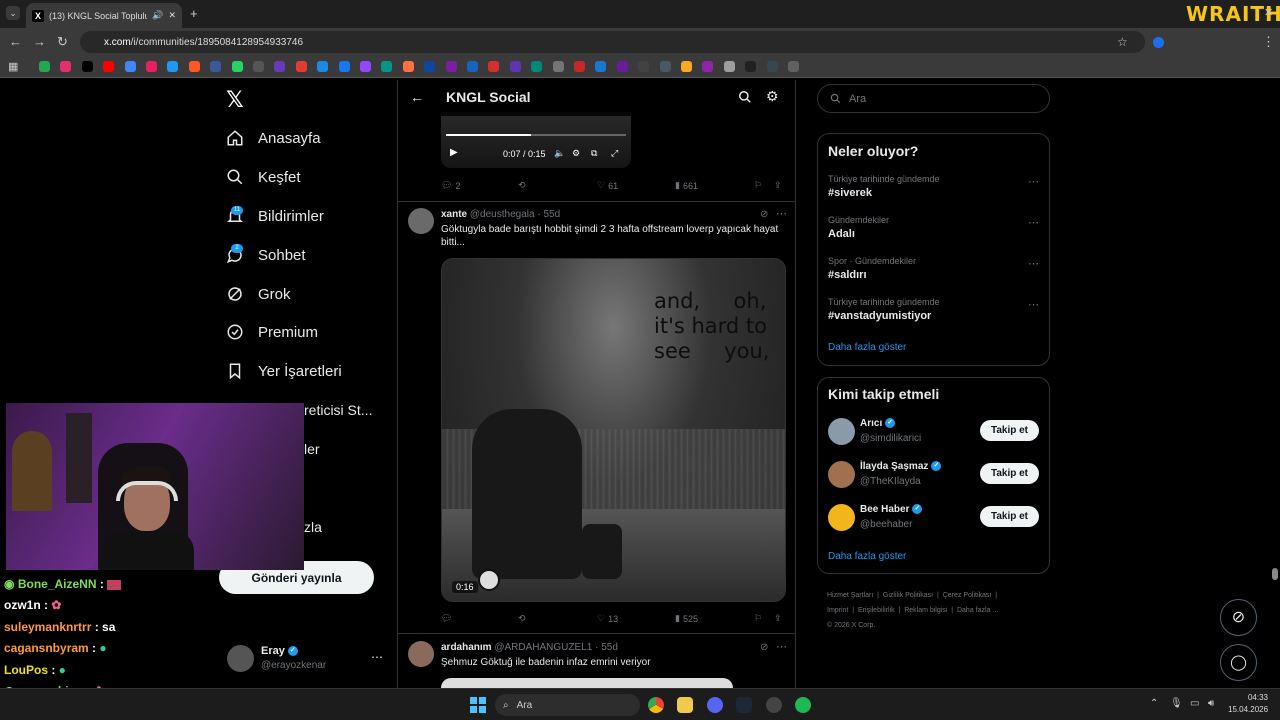 The width and height of the screenshot is (1280, 720). I want to click on account-more-icon: ⋯, so click(377, 657).